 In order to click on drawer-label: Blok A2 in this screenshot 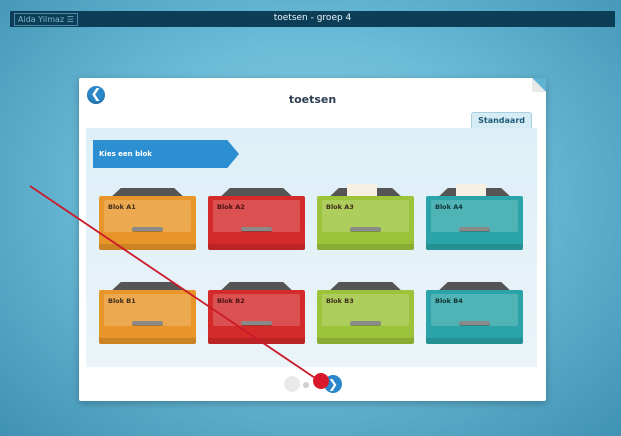, I will do `click(231, 207)`.